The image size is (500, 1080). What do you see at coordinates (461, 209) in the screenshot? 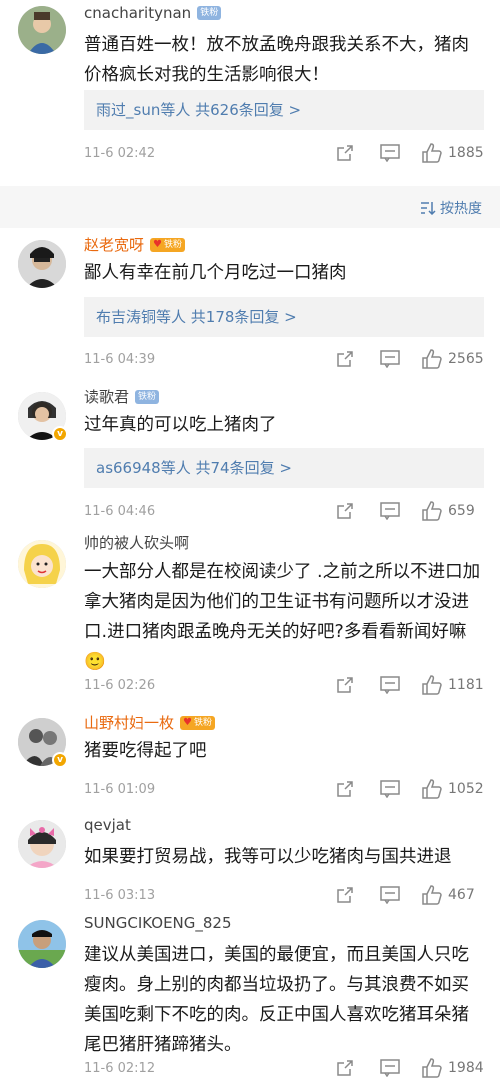
I see `sort-label: 按热度` at bounding box center [461, 209].